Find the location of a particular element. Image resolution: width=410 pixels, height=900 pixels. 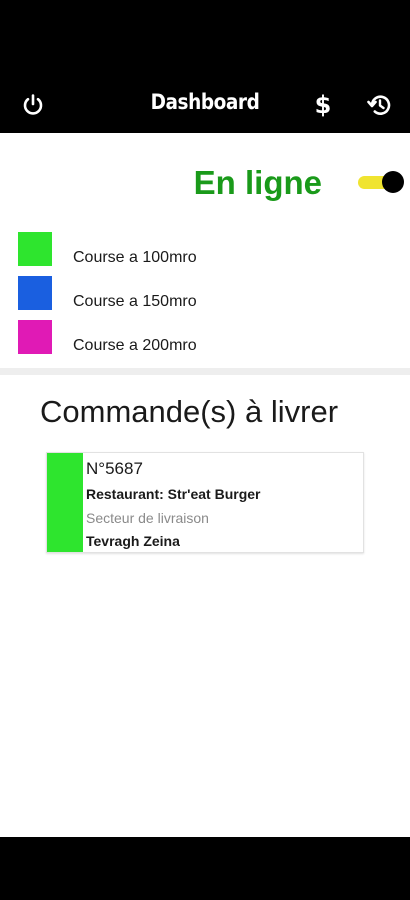

section-divider is located at coordinates (205, 371).